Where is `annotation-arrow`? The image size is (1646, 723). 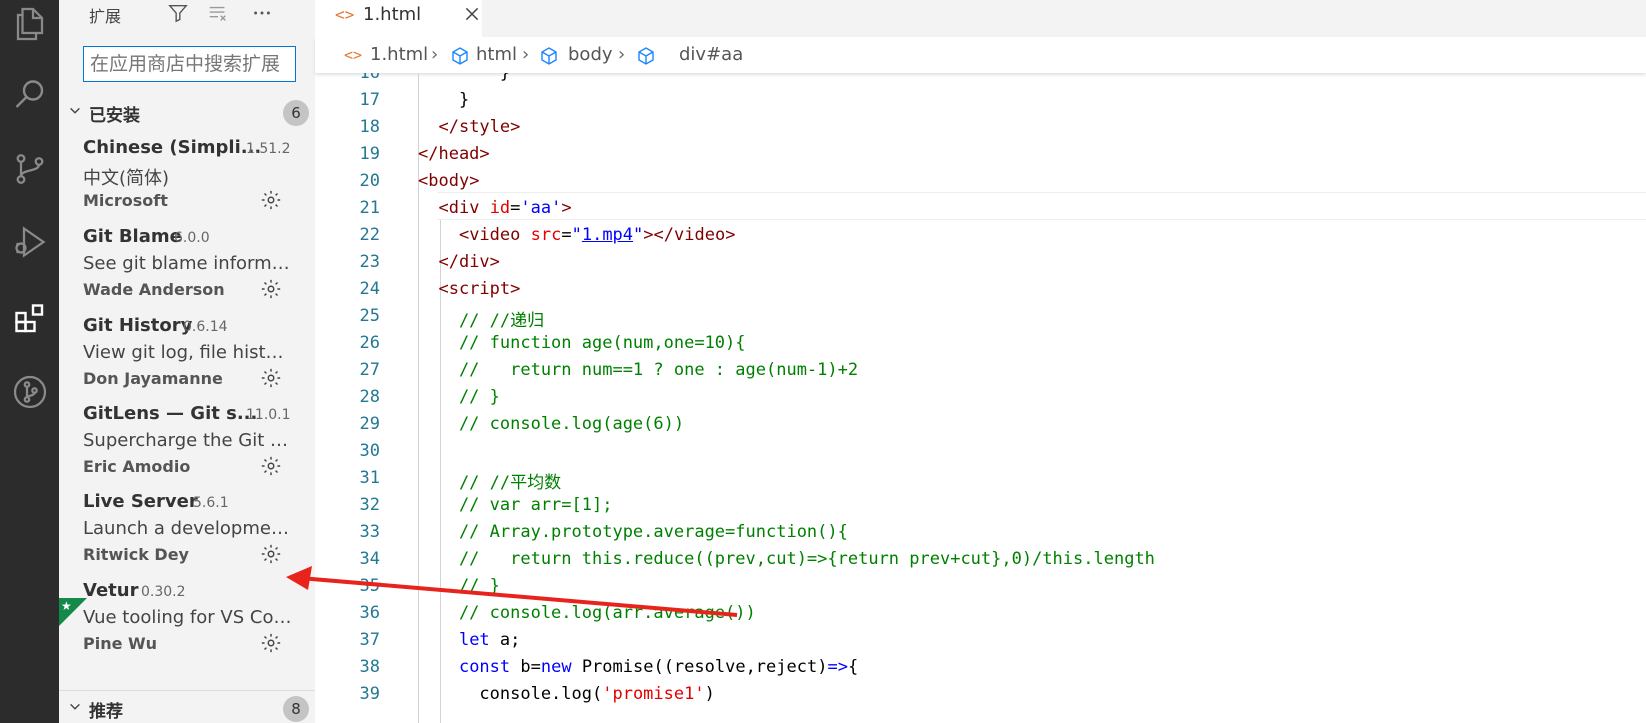 annotation-arrow is located at coordinates (512, 591).